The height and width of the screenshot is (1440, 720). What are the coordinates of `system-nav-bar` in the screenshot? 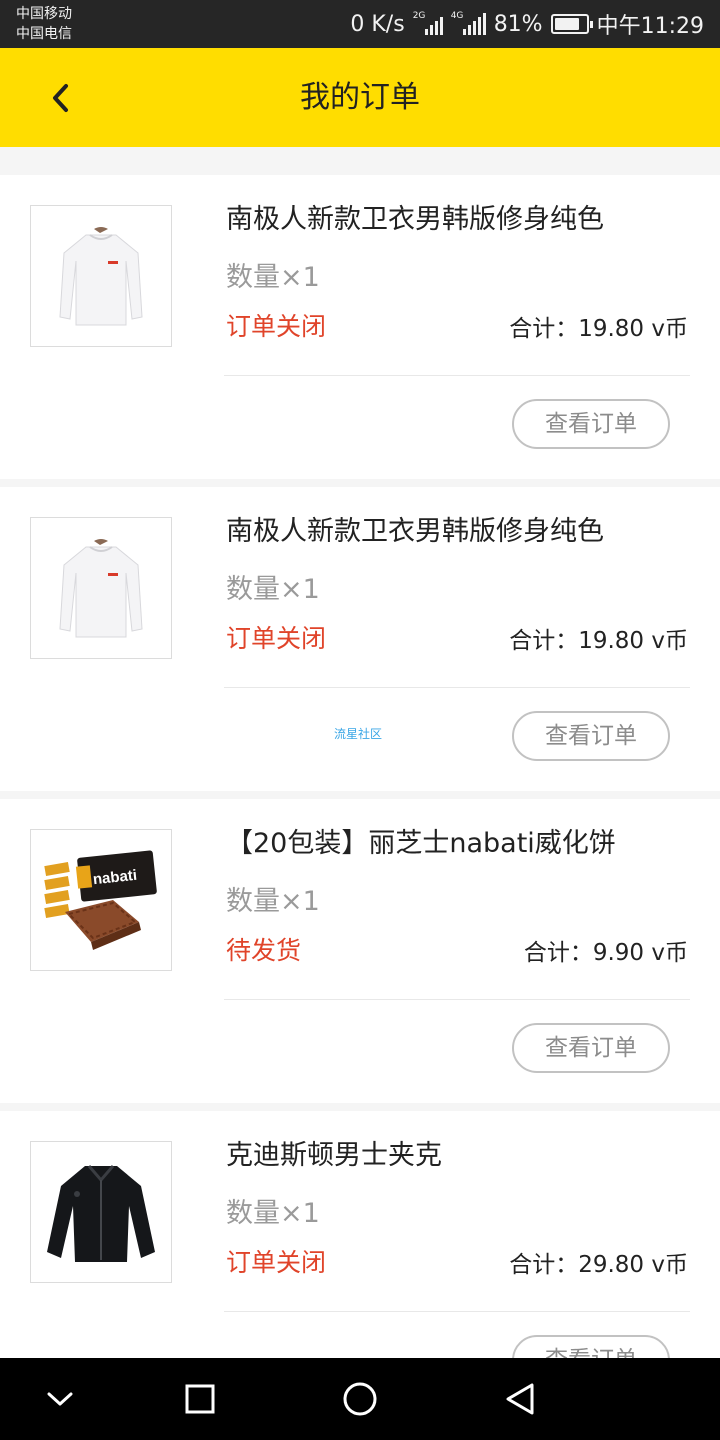 It's located at (360, 1399).